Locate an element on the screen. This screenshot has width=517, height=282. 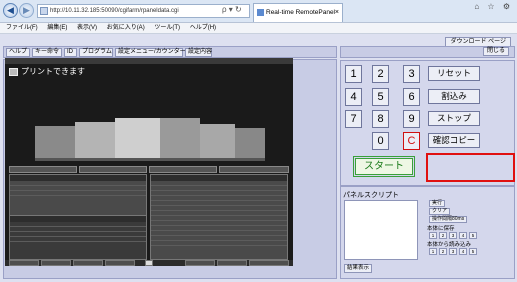
key-0: 0 is located at coordinates (380, 141).